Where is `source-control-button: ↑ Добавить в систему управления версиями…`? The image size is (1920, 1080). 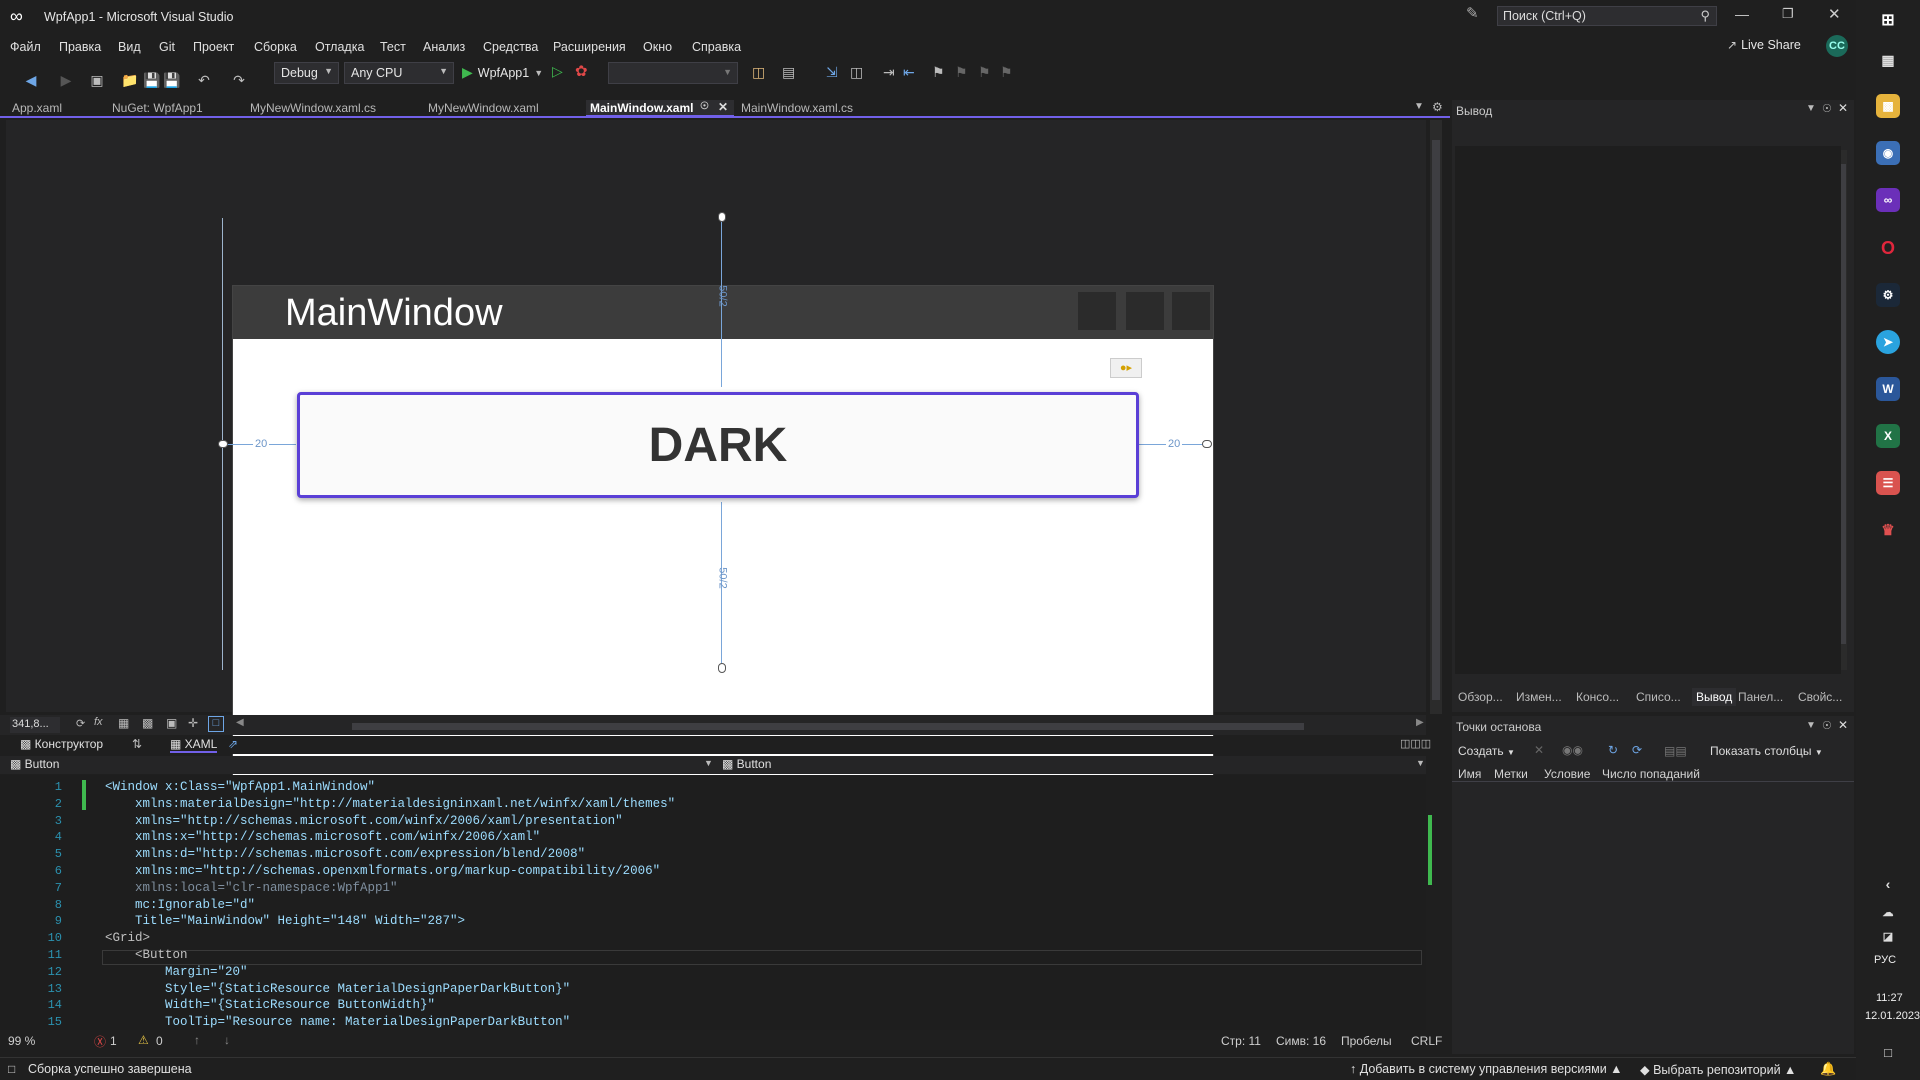
source-control-button: ↑ Добавить в систему управления версиями… is located at coordinates (1486, 1069).